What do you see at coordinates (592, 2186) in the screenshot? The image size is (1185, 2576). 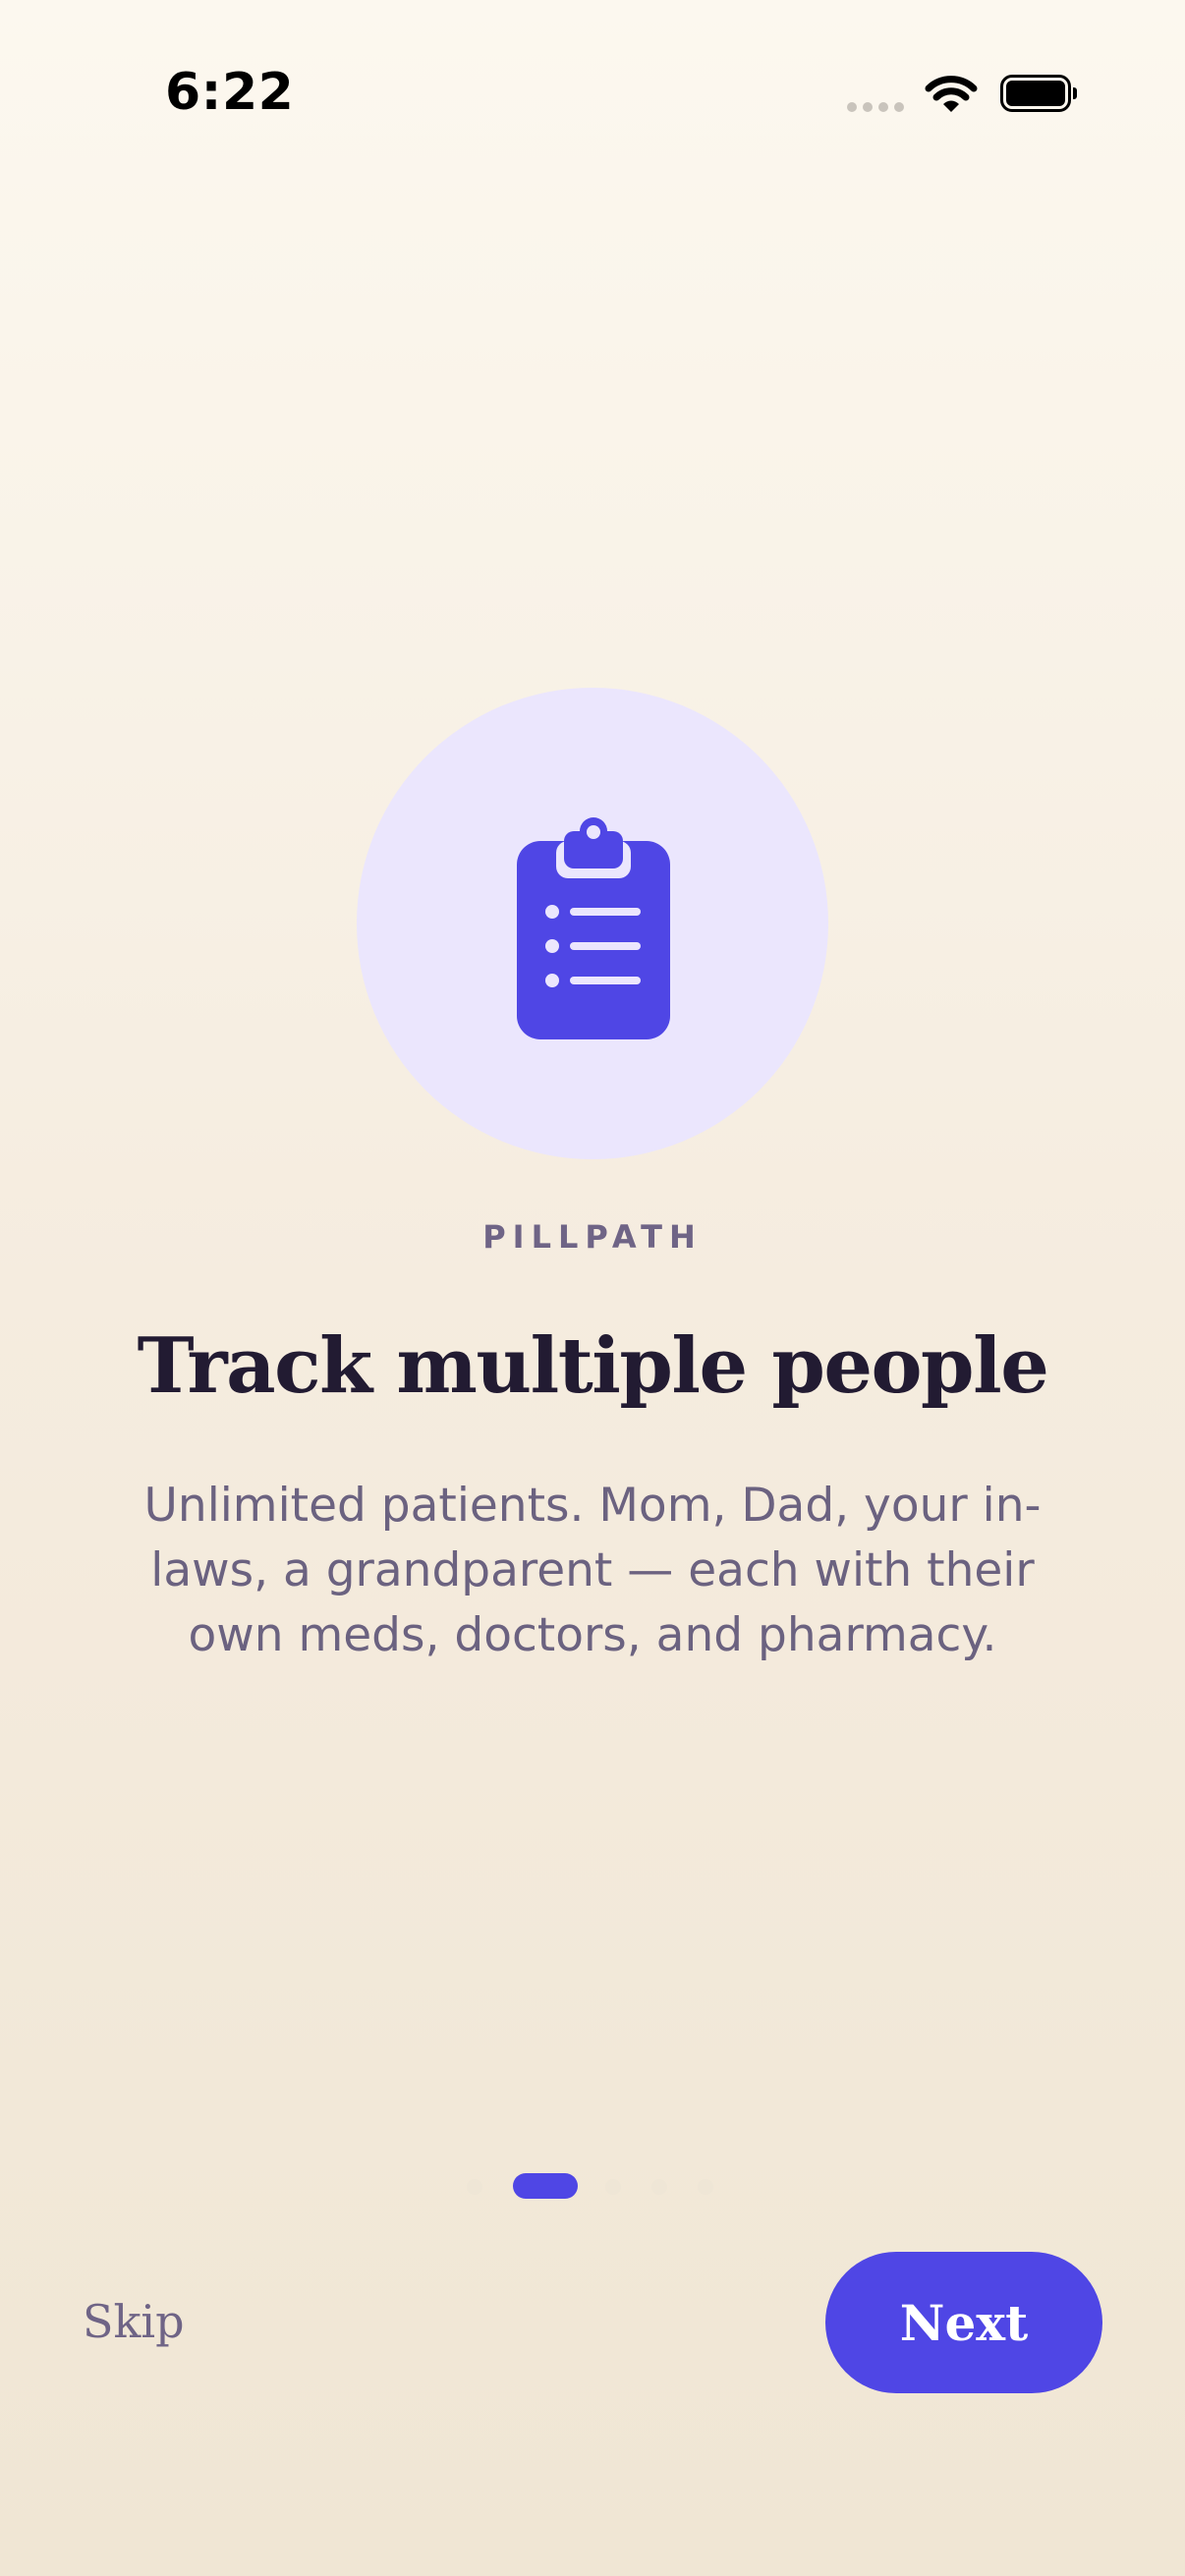 I see `page-indicator` at bounding box center [592, 2186].